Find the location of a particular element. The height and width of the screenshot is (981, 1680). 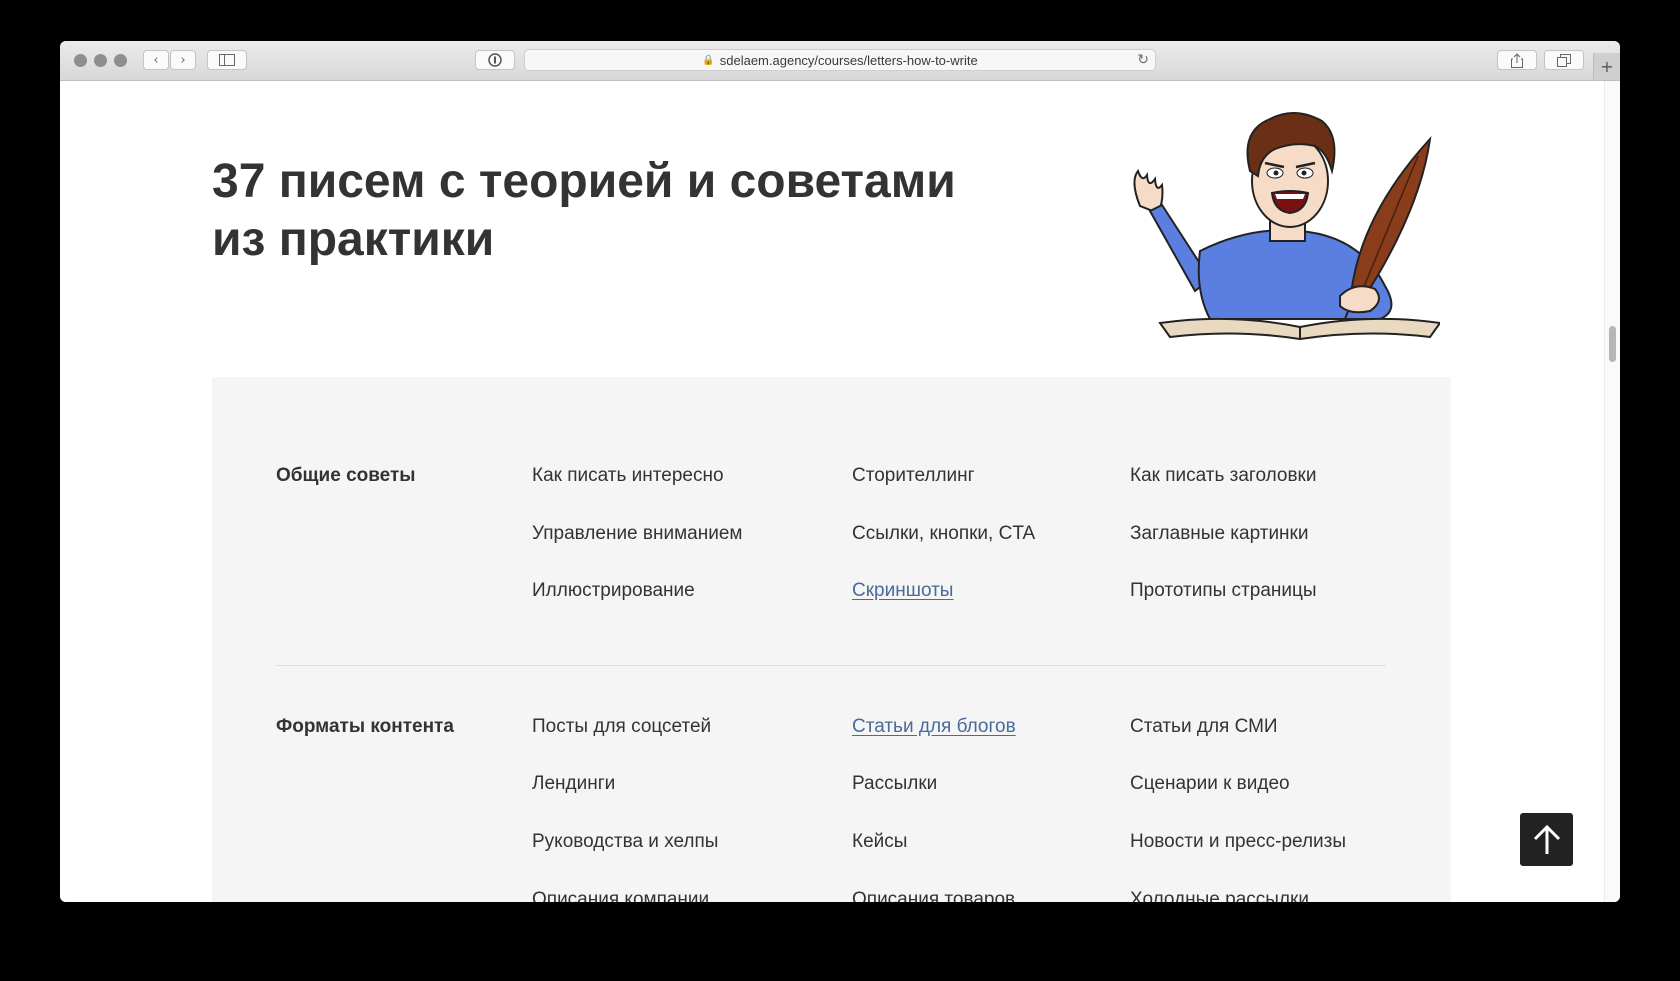

section-divider is located at coordinates (831, 665).